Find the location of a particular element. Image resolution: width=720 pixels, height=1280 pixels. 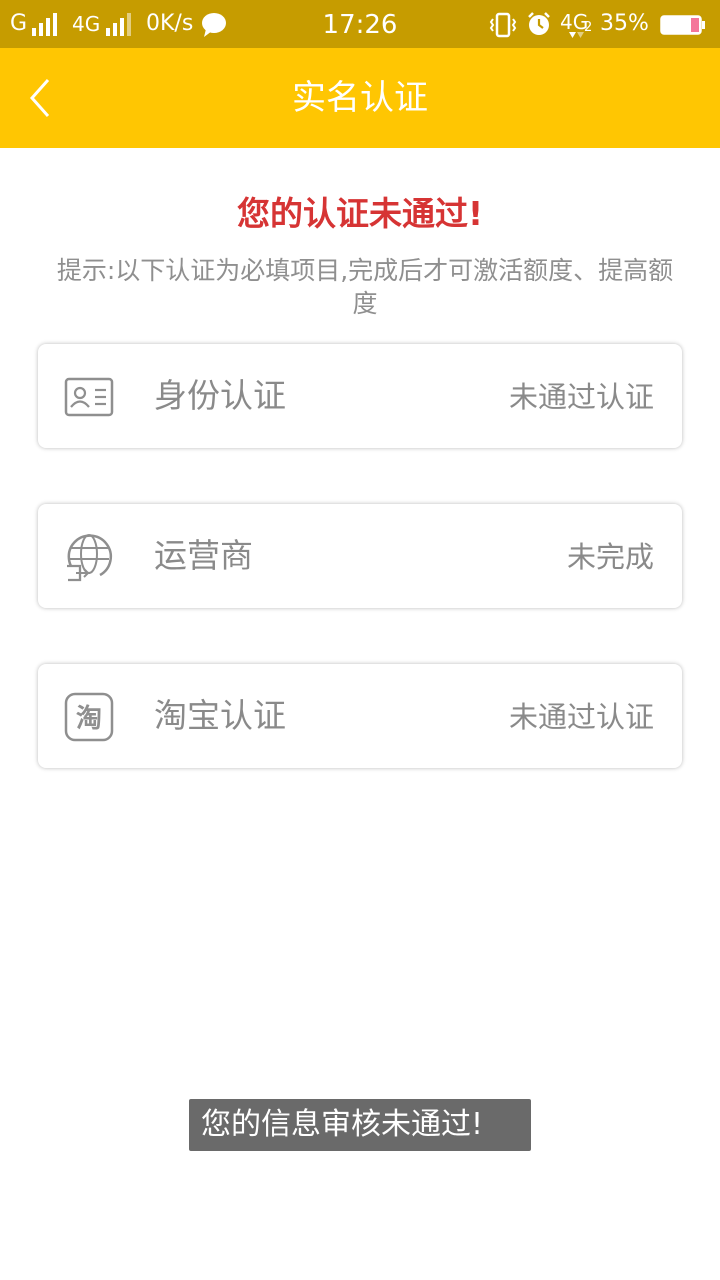

hint-text: 提示:以下认证为必填项目,完成后才可激活额度、提高额度 is located at coordinates (365, 287).